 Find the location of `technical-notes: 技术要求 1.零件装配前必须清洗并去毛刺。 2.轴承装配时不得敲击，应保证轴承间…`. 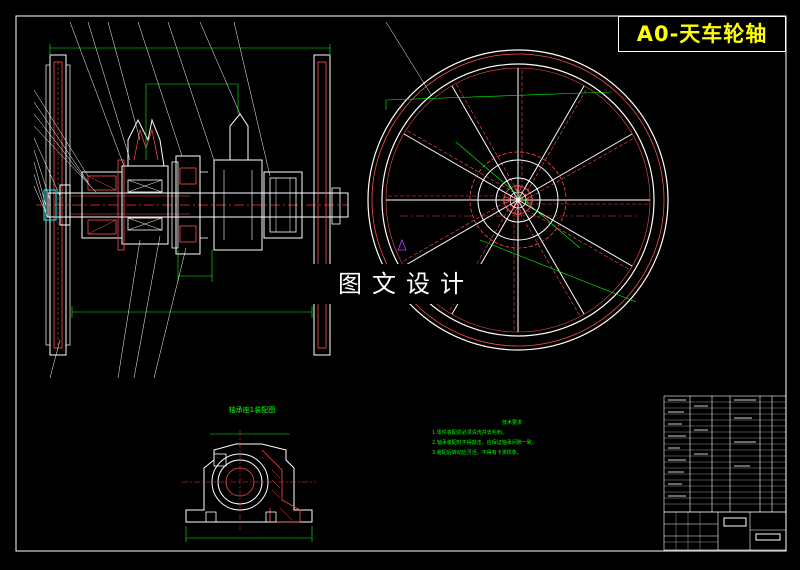

technical-notes: 技术要求 1.零件装配前必须清洗并去毛刺。 2.轴承装配时不得敲击，应保证轴承间… is located at coordinates (502, 438).